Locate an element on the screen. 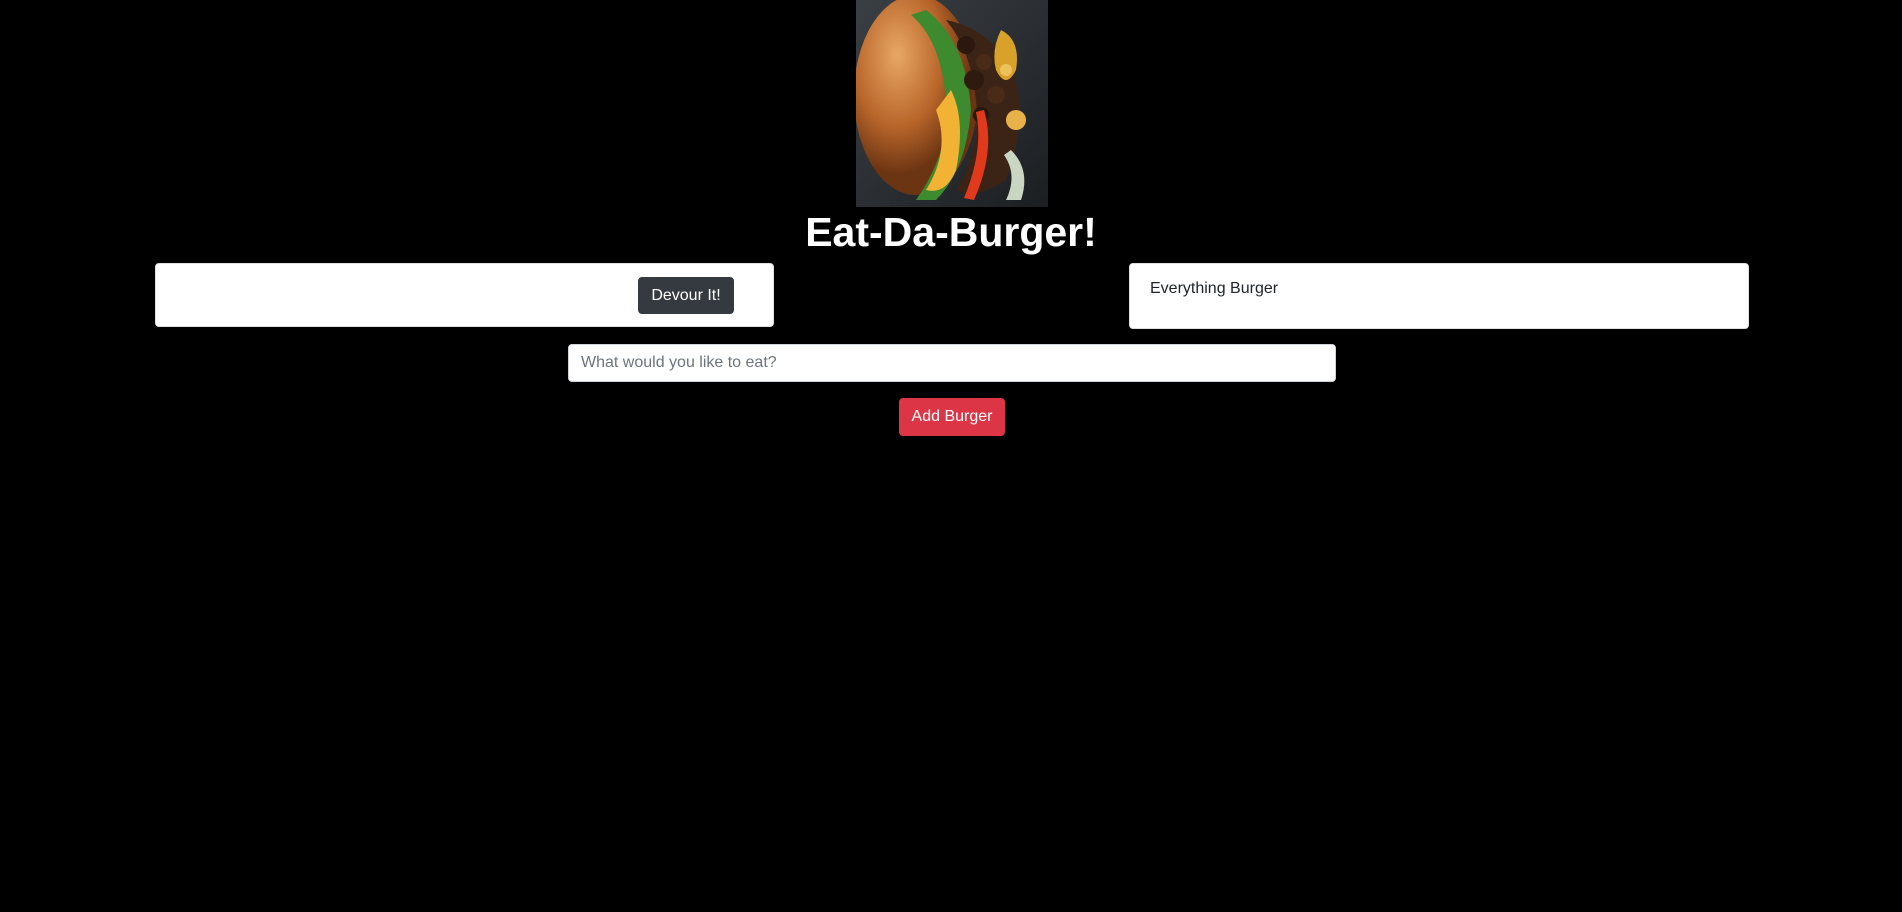  uneaten-burger-card: Devour It! is located at coordinates (464, 295).